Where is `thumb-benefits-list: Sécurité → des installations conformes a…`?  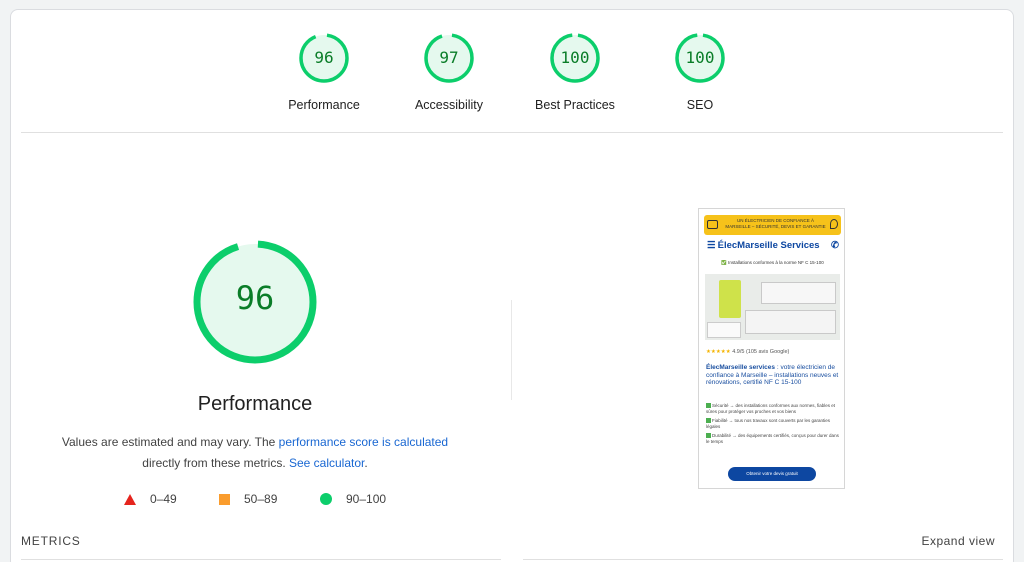
thumb-benefits-list: Sécurité → des installations conformes a… is located at coordinates (773, 425).